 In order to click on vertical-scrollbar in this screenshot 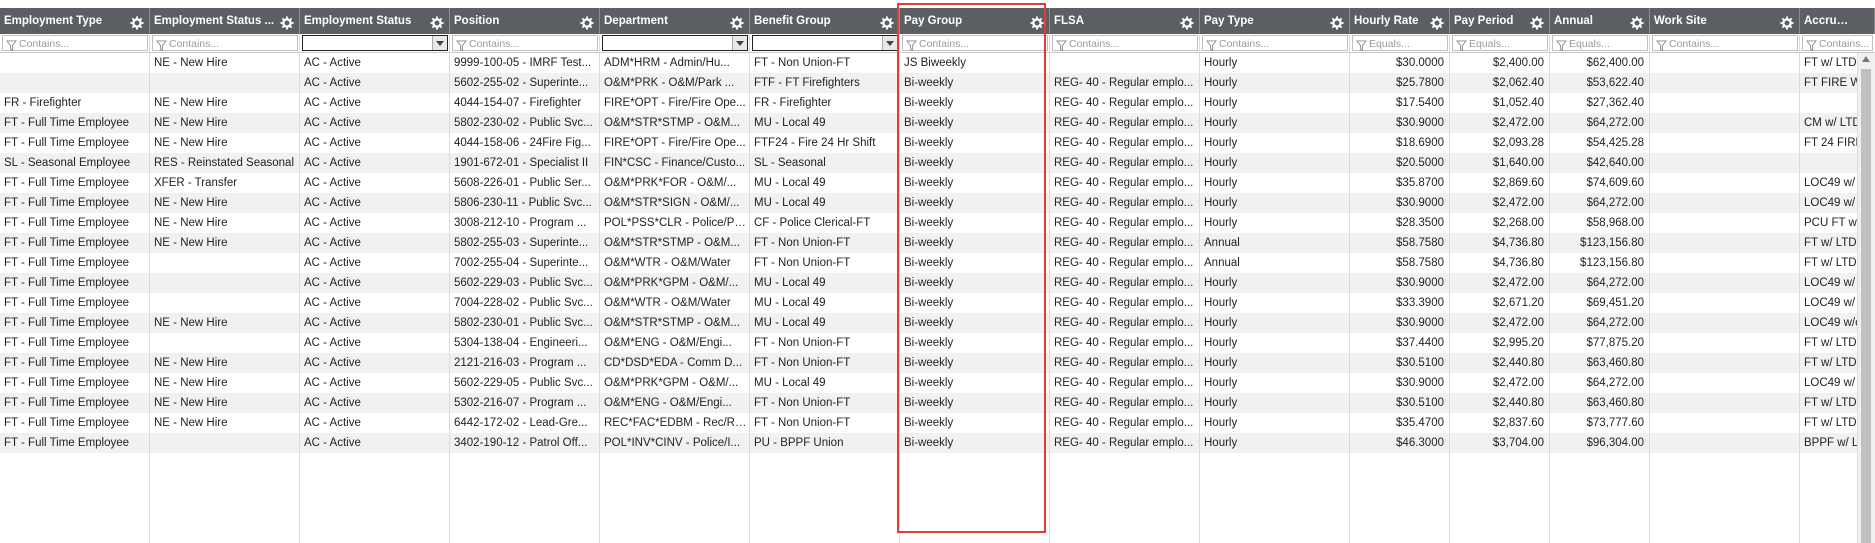, I will do `click(1866, 298)`.